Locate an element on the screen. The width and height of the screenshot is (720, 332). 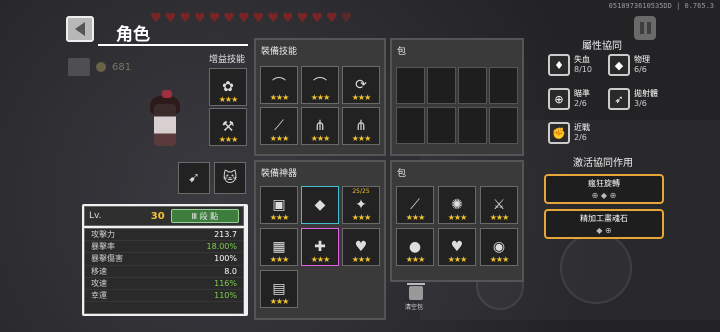
synergy-item: ✊ 近戰 2/6 is located at coordinates (569, 133).